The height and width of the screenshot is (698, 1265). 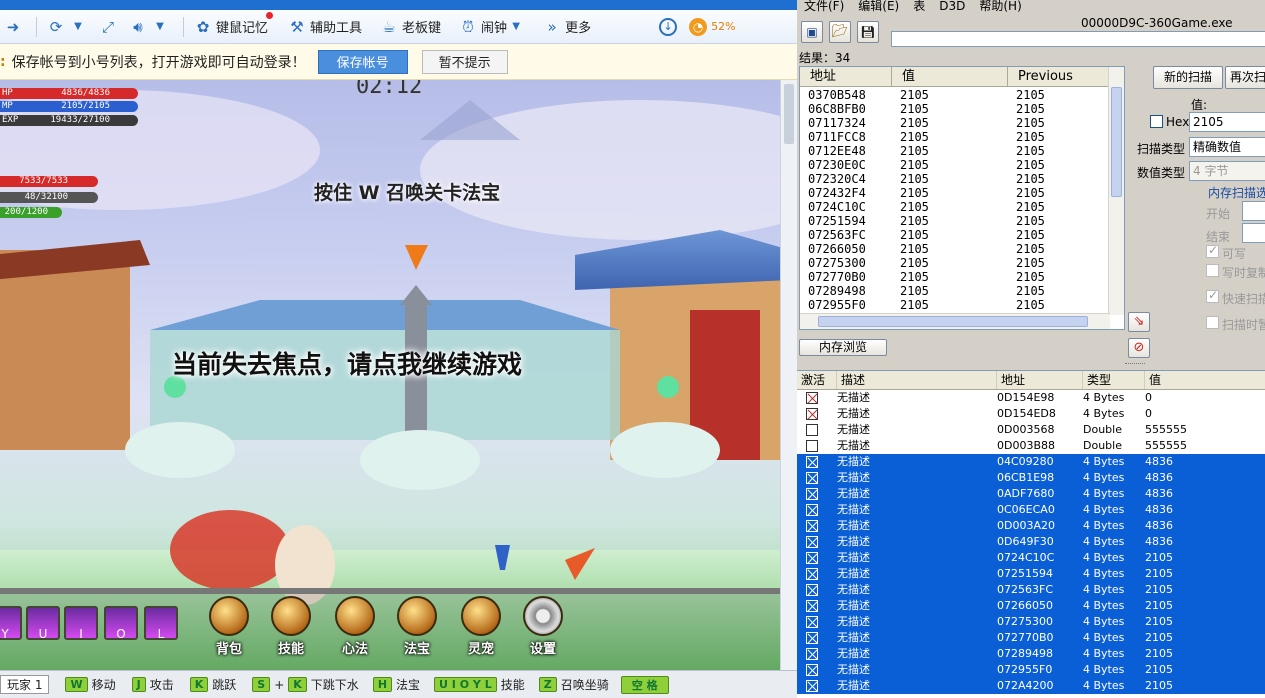 I want to click on col-value: 值, so click(x=950, y=76).